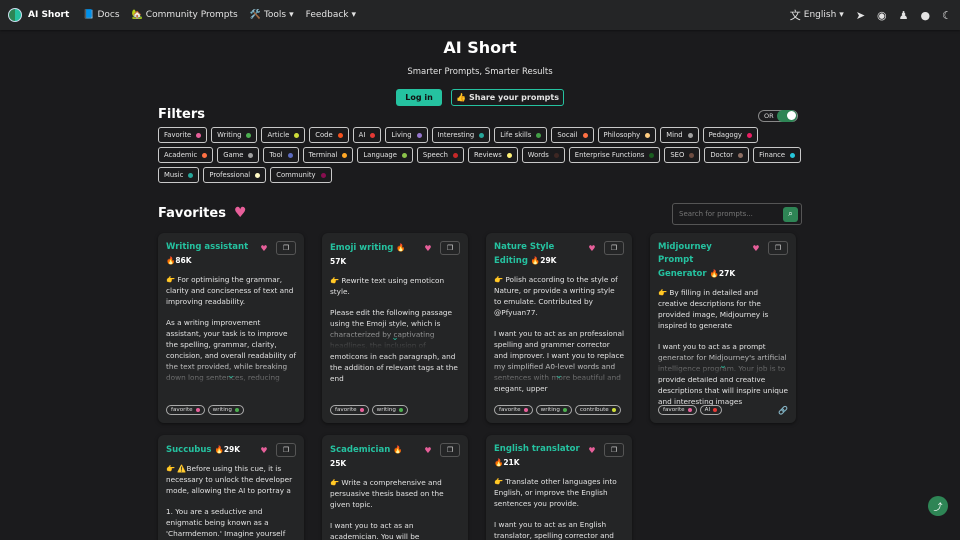  Describe the element at coordinates (904, 15) in the screenshot. I see `qq-icon: ♟` at that location.